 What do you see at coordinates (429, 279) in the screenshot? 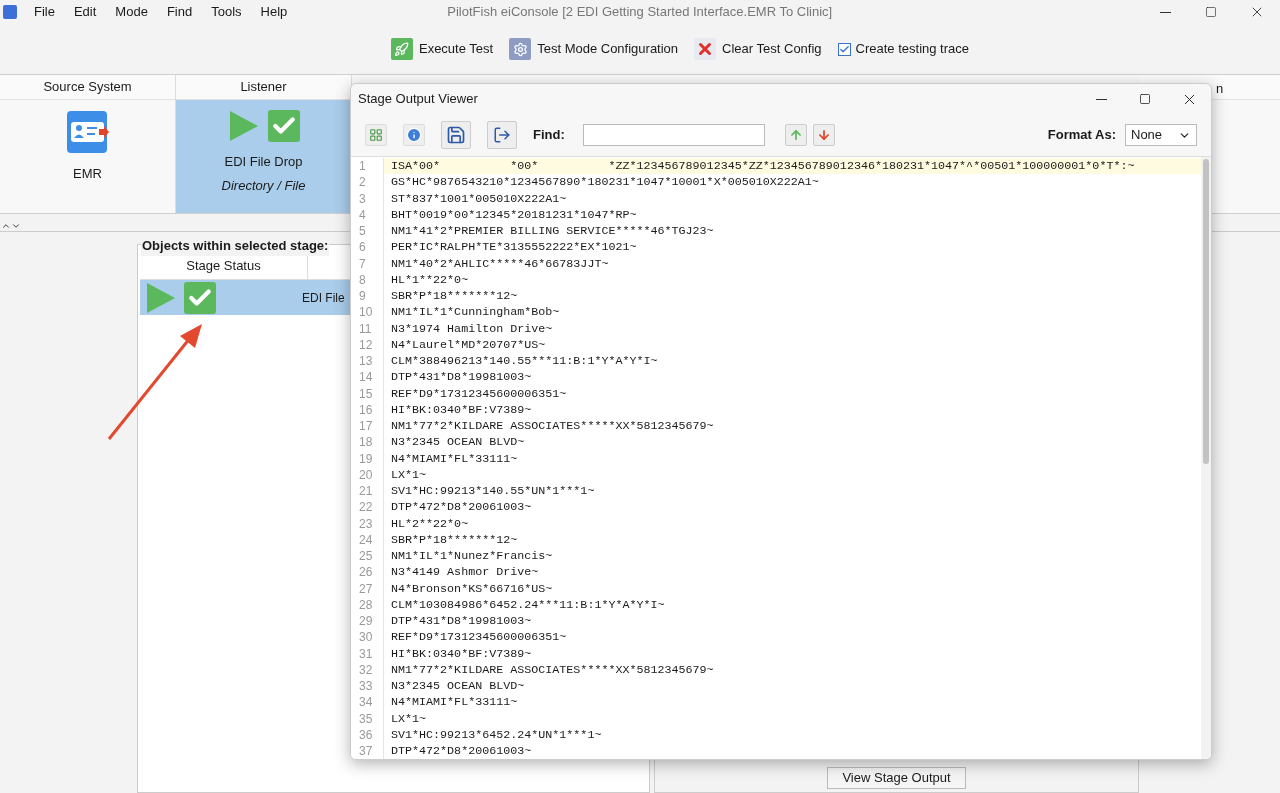
I see `code-line: HL*1**22*0~` at bounding box center [429, 279].